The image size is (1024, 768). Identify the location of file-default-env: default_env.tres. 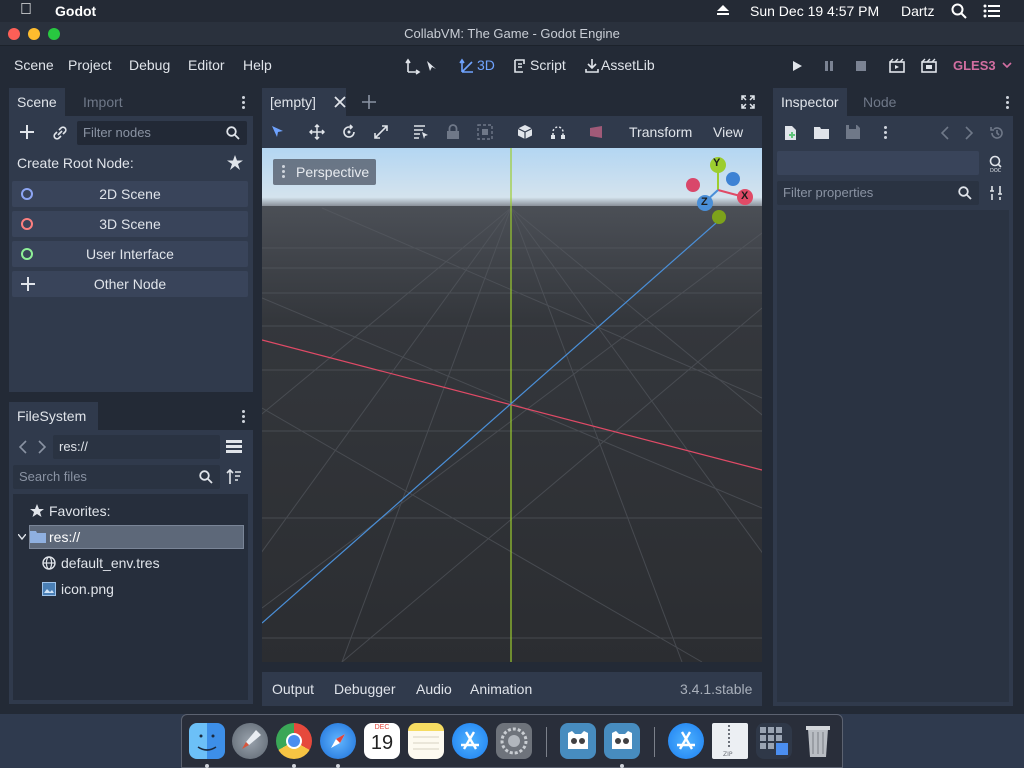
(110, 563).